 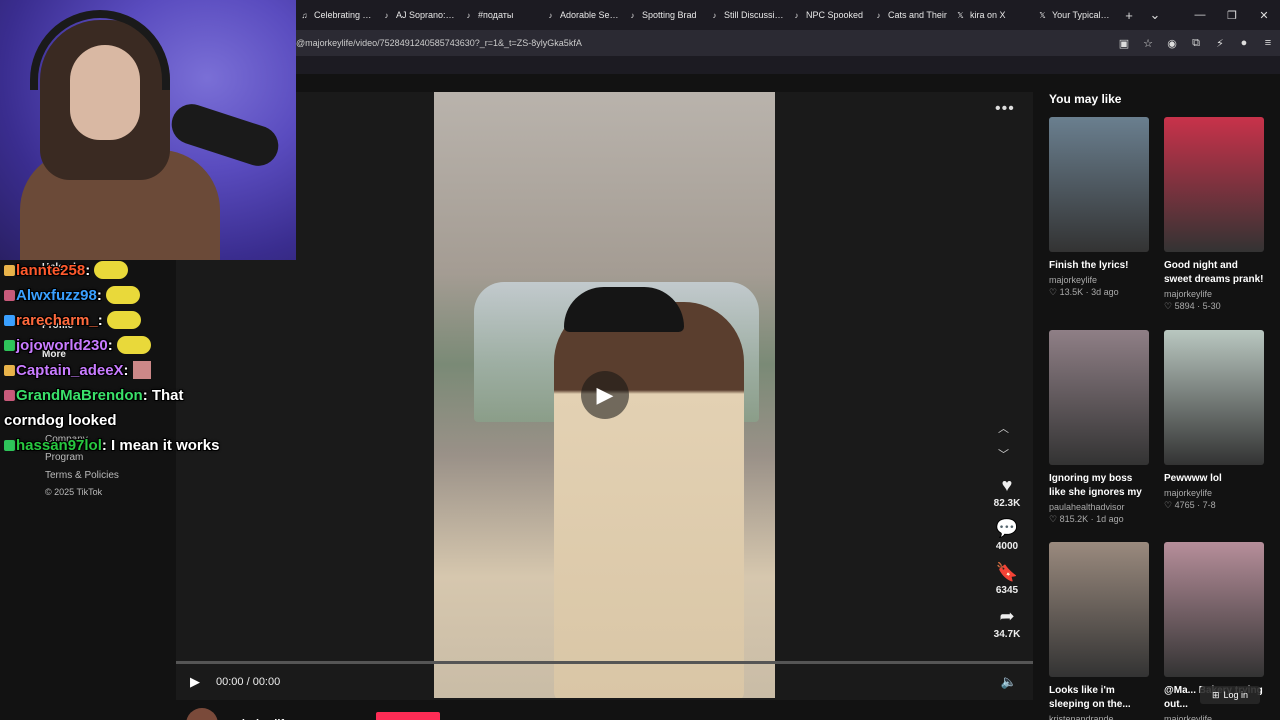 I want to click on share-button: ➦ 34.7K, so click(x=1007, y=622).